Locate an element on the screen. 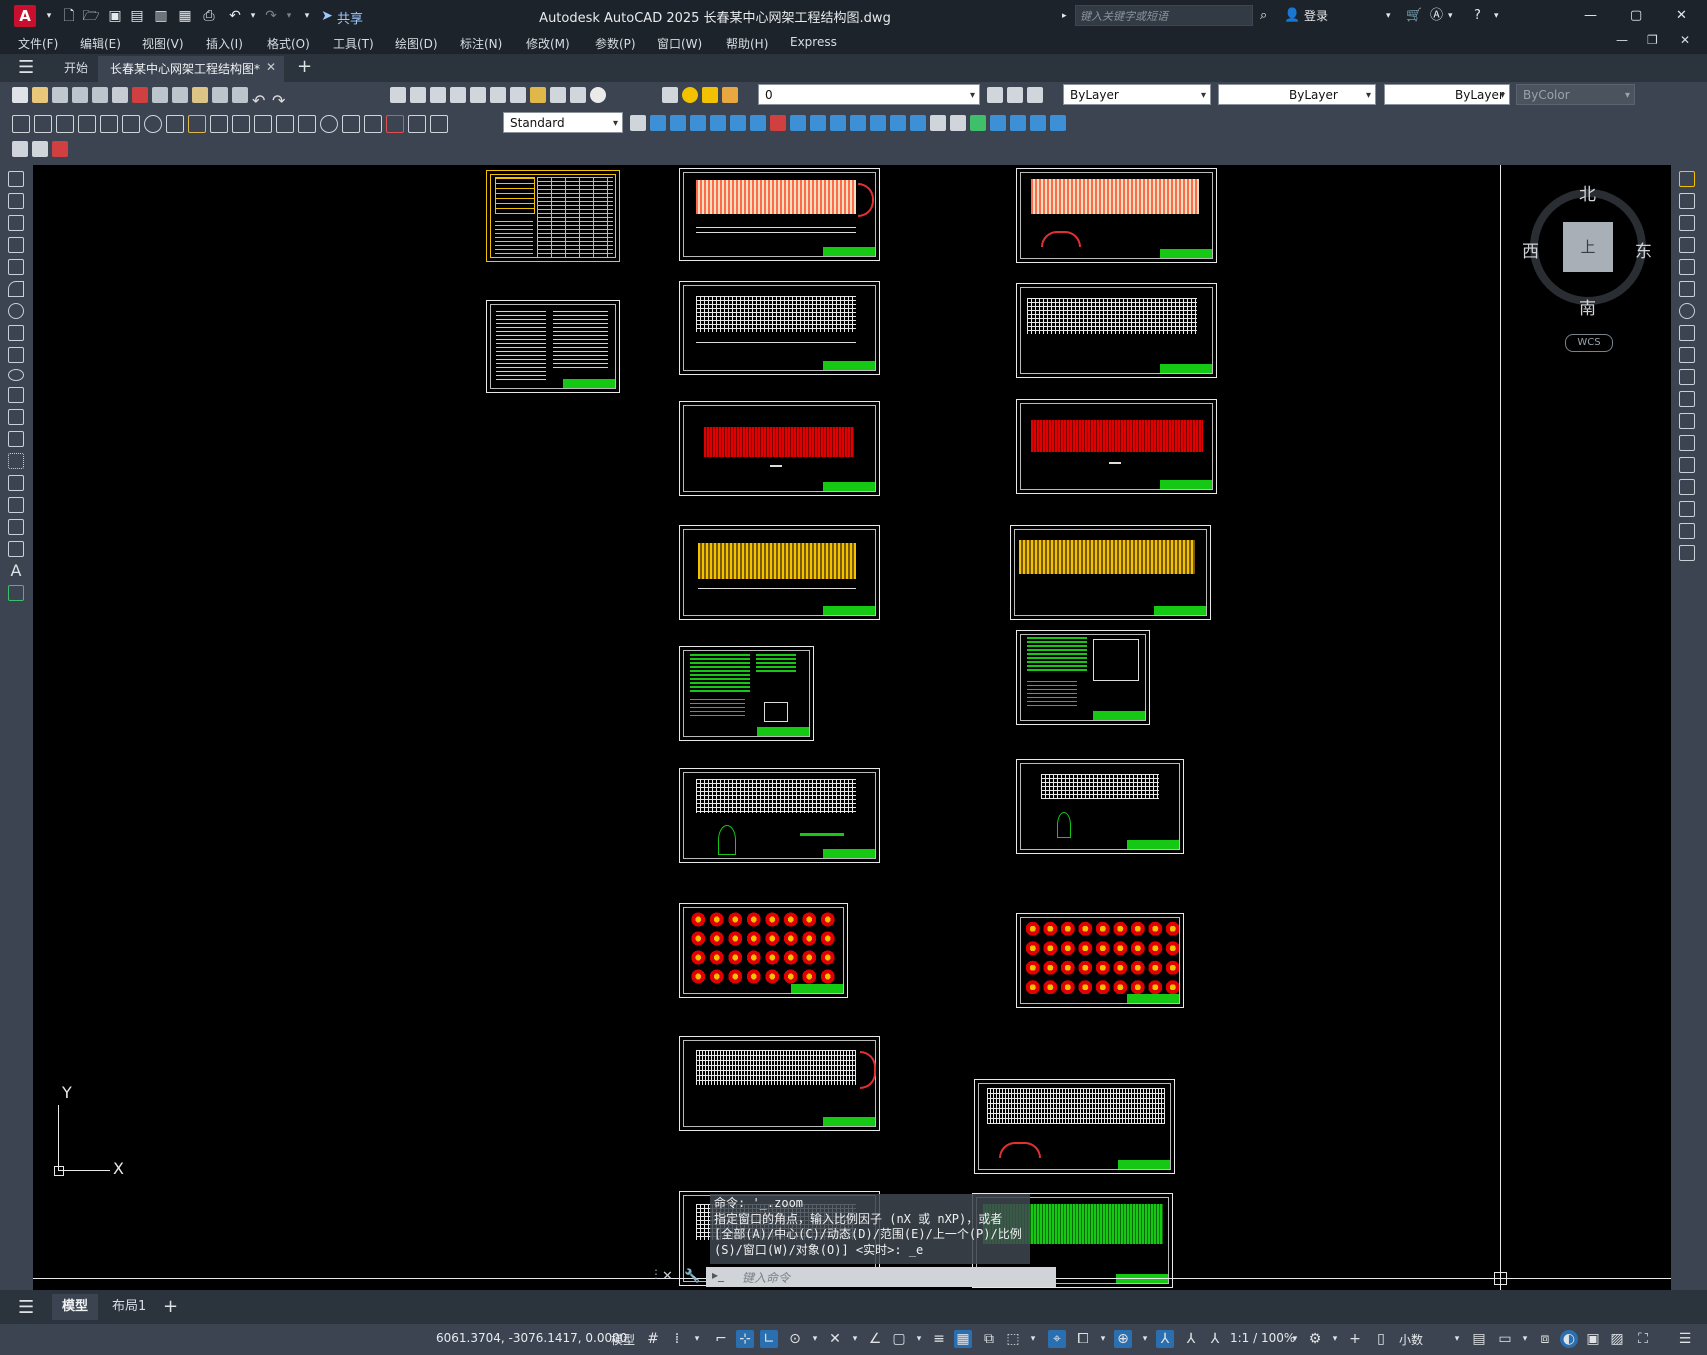  tab-document: 长春某中心网架工程结构图* is located at coordinates (191, 69).